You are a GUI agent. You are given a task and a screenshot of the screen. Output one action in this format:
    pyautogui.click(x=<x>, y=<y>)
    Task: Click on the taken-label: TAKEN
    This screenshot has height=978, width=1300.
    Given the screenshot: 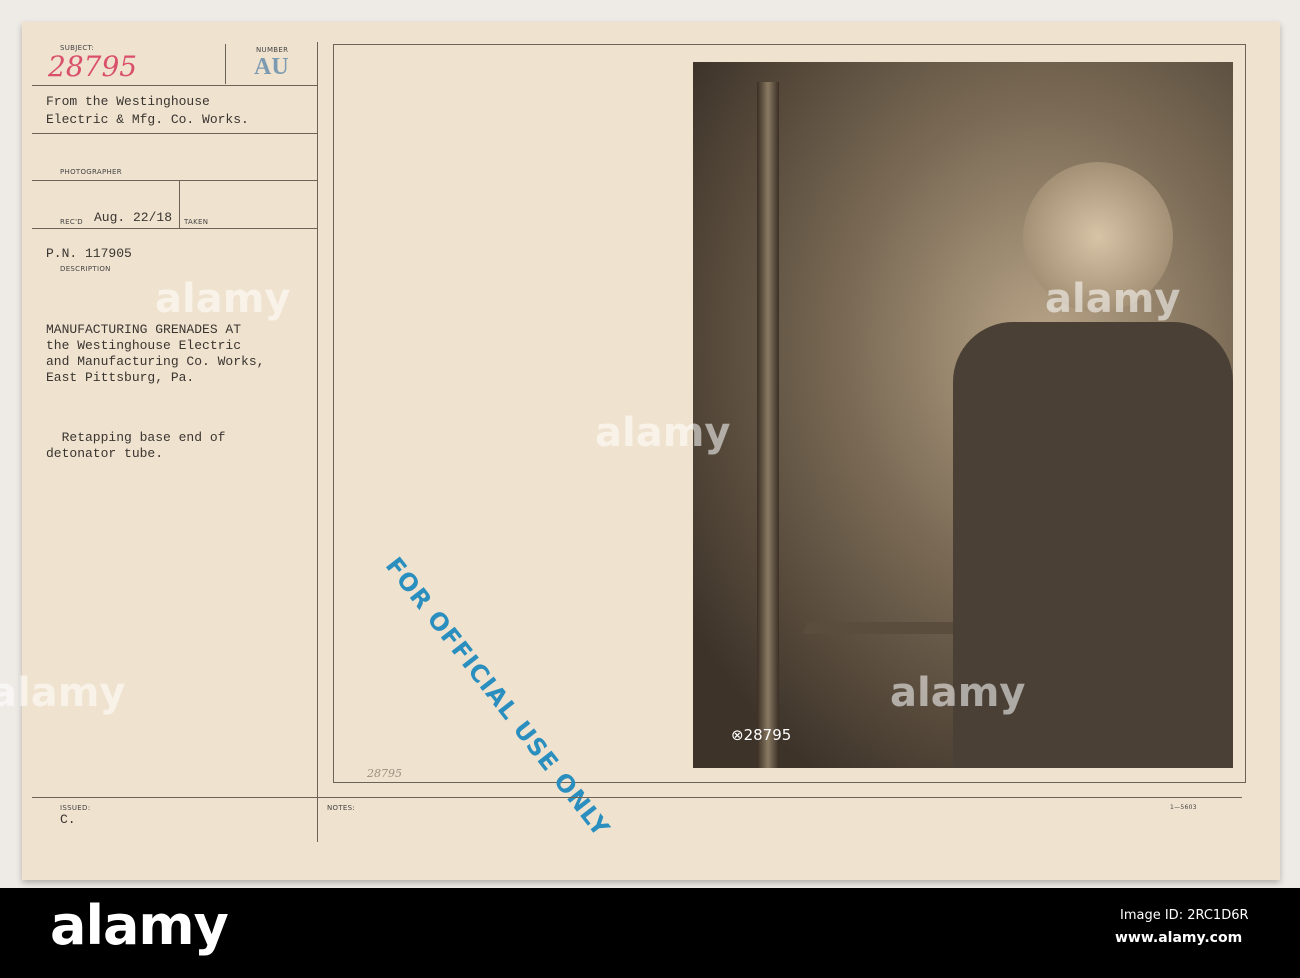 What is the action you would take?
    pyautogui.click(x=196, y=222)
    